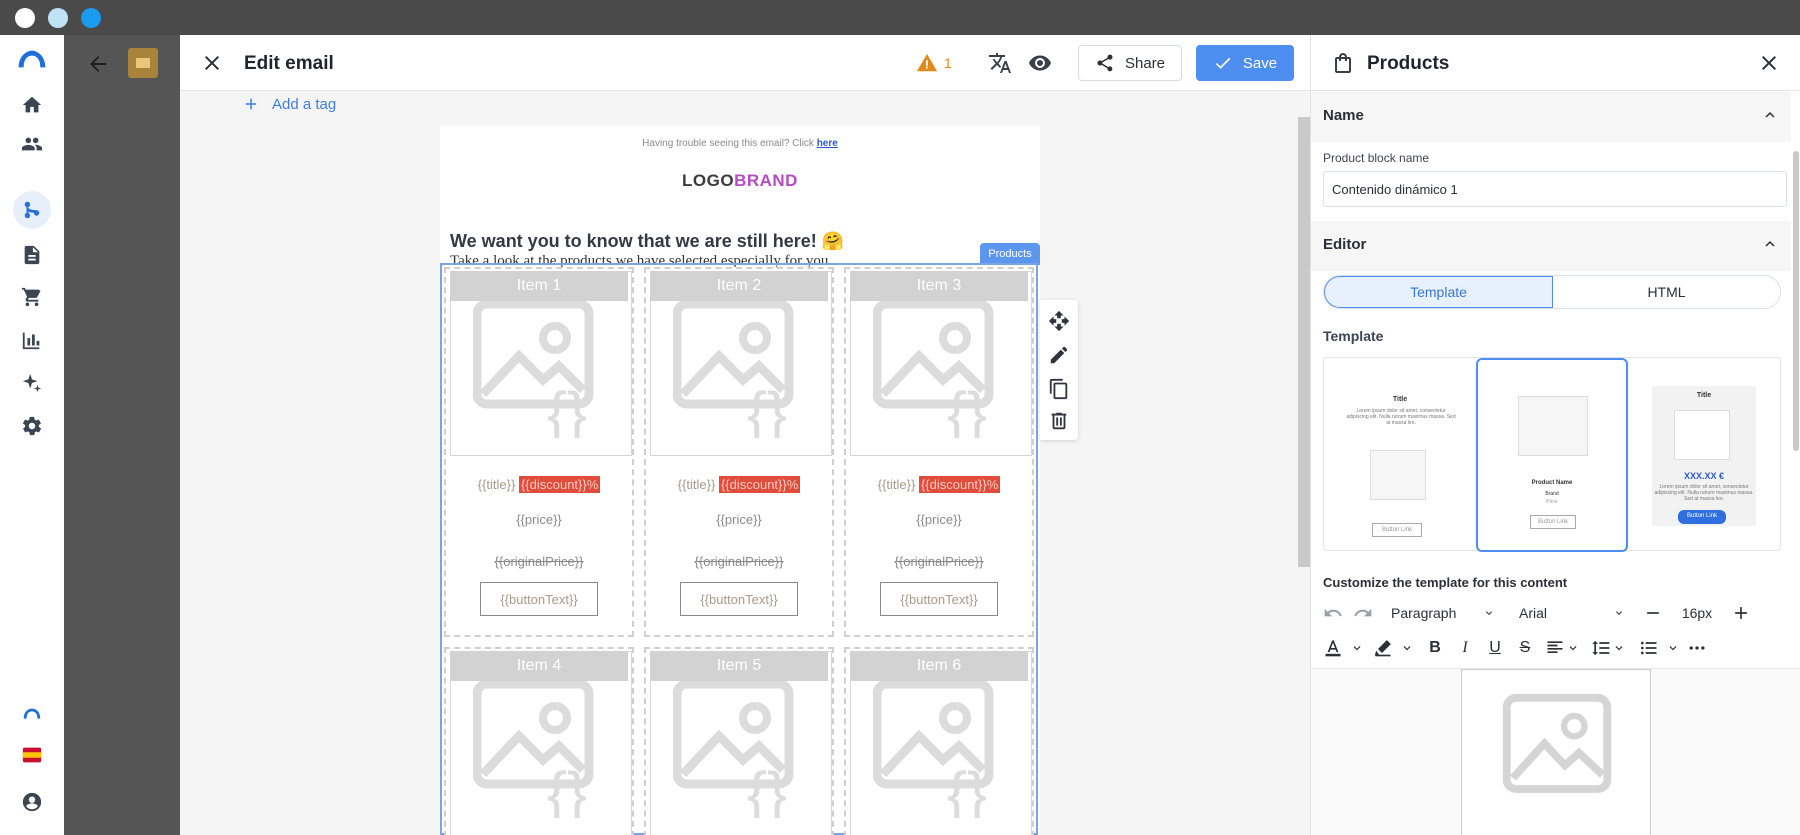 This screenshot has height=835, width=1800. What do you see at coordinates (32, 59) in the screenshot?
I see `app-logo-icon` at bounding box center [32, 59].